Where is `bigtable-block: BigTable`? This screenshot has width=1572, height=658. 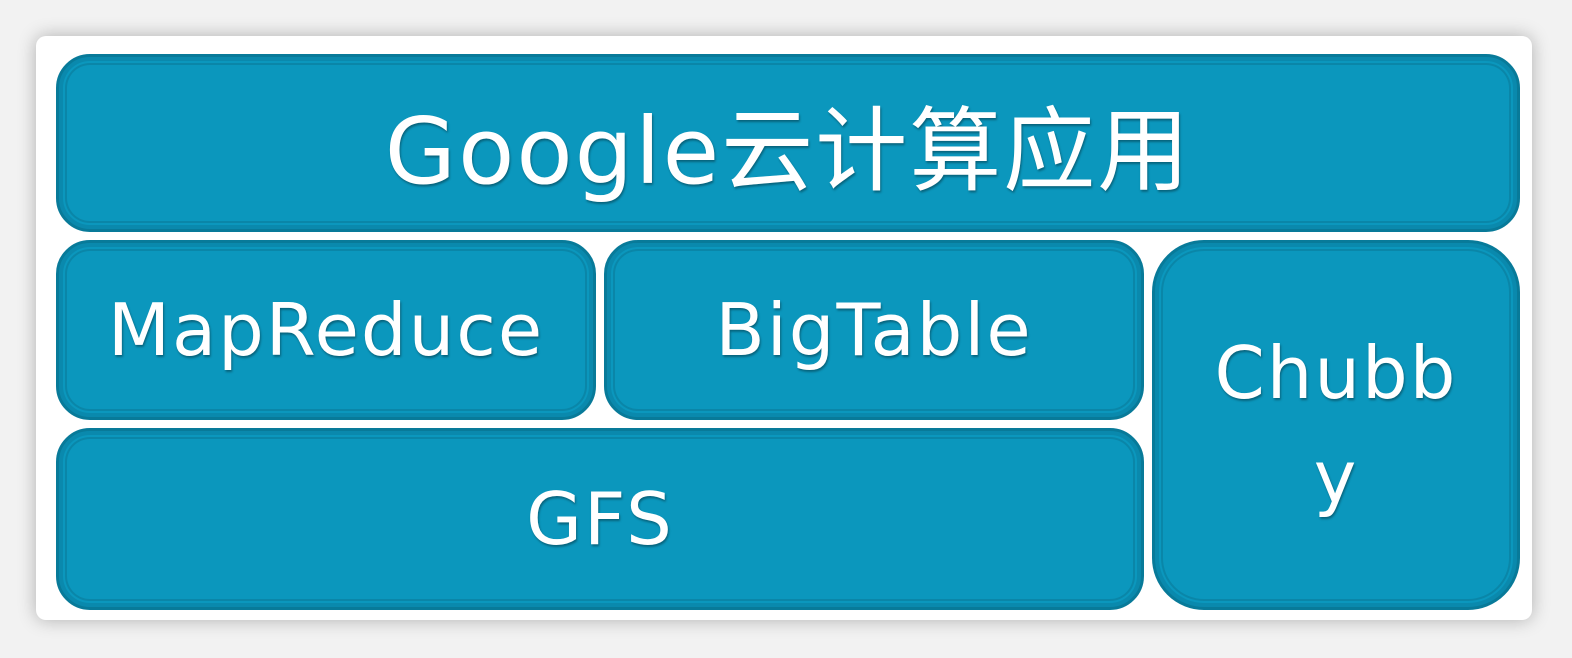 bigtable-block: BigTable is located at coordinates (874, 330).